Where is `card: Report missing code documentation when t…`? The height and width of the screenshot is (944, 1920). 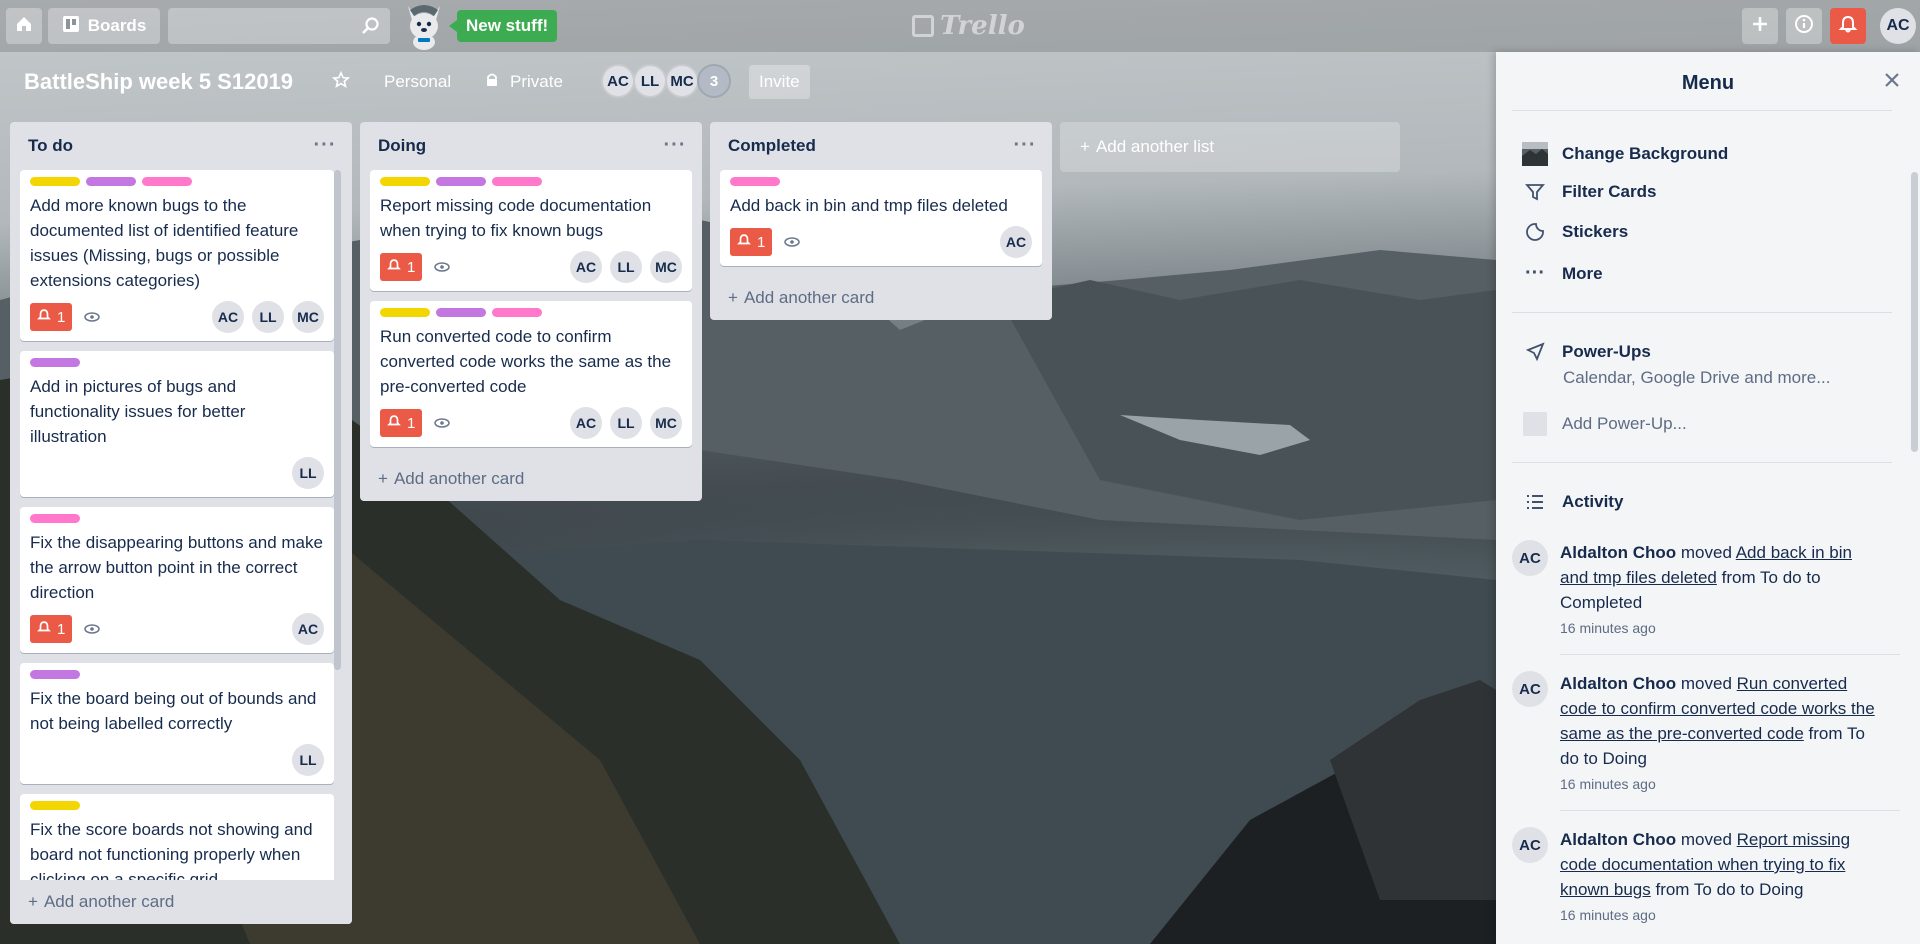
card: Report missing code documentation when t… is located at coordinates (531, 230).